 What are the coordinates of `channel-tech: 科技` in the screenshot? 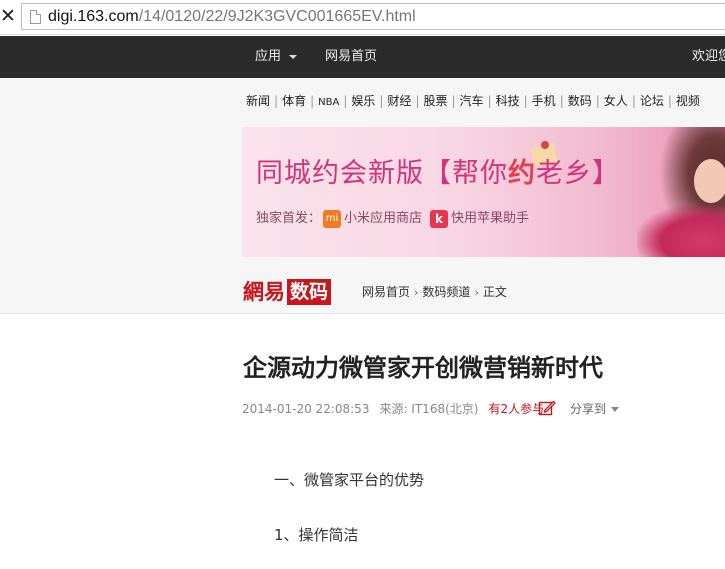 It's located at (508, 101).